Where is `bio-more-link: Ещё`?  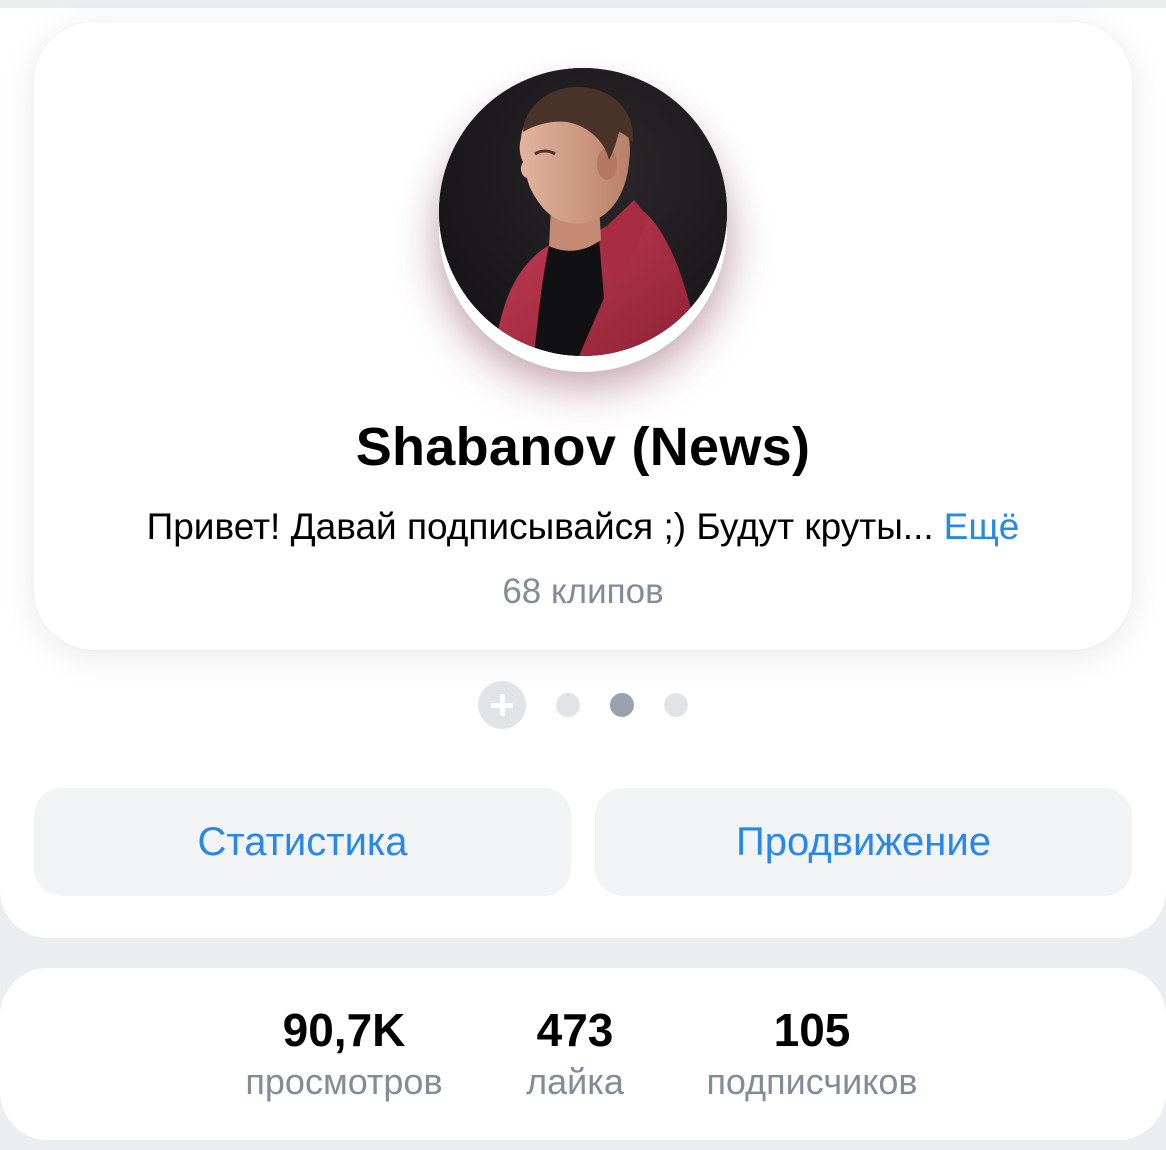 bio-more-link: Ещё is located at coordinates (982, 526).